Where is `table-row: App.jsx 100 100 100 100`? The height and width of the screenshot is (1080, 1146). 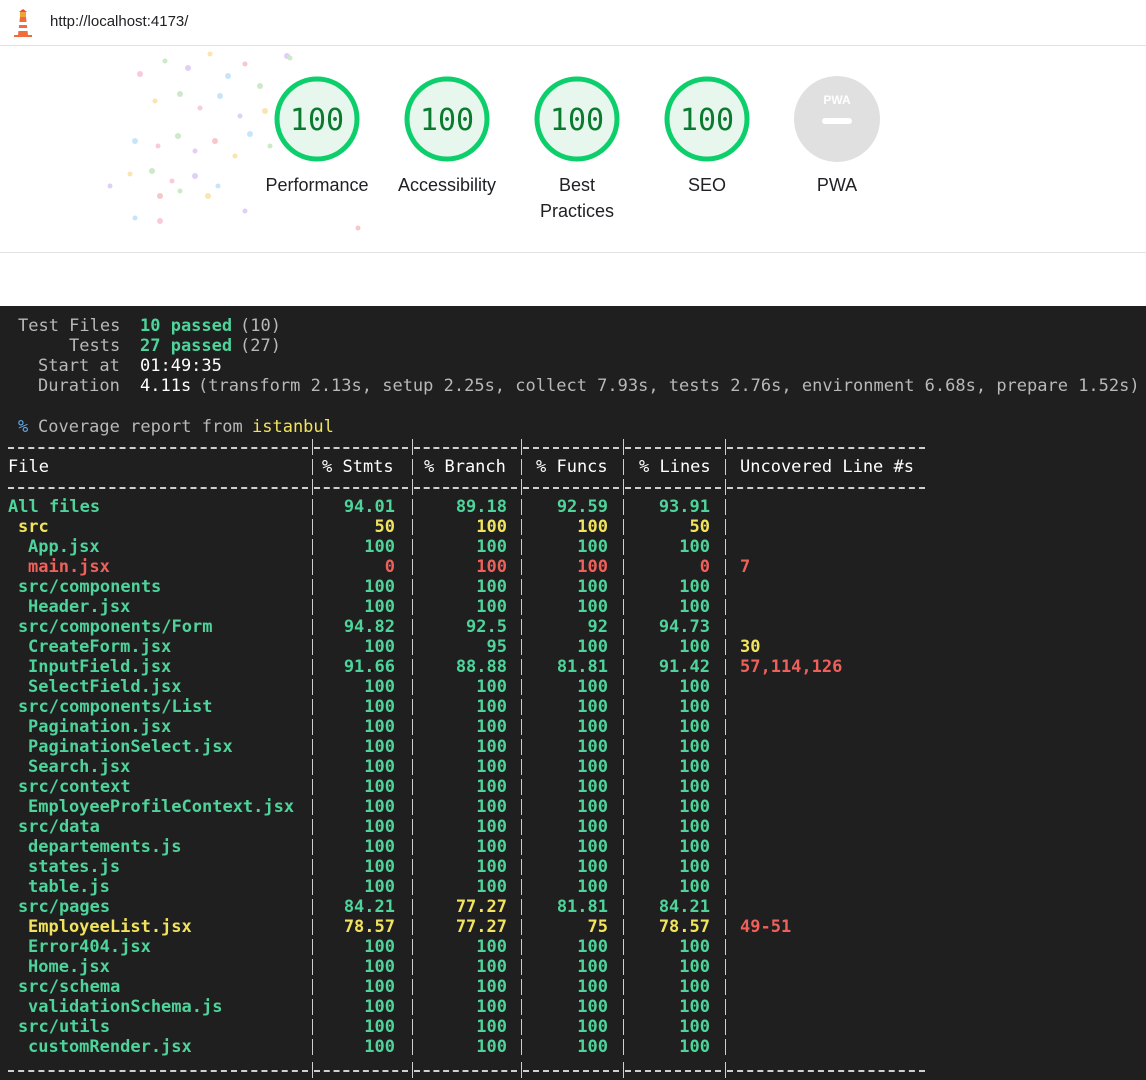
table-row: App.jsx 100 100 100 100 is located at coordinates (573, 547).